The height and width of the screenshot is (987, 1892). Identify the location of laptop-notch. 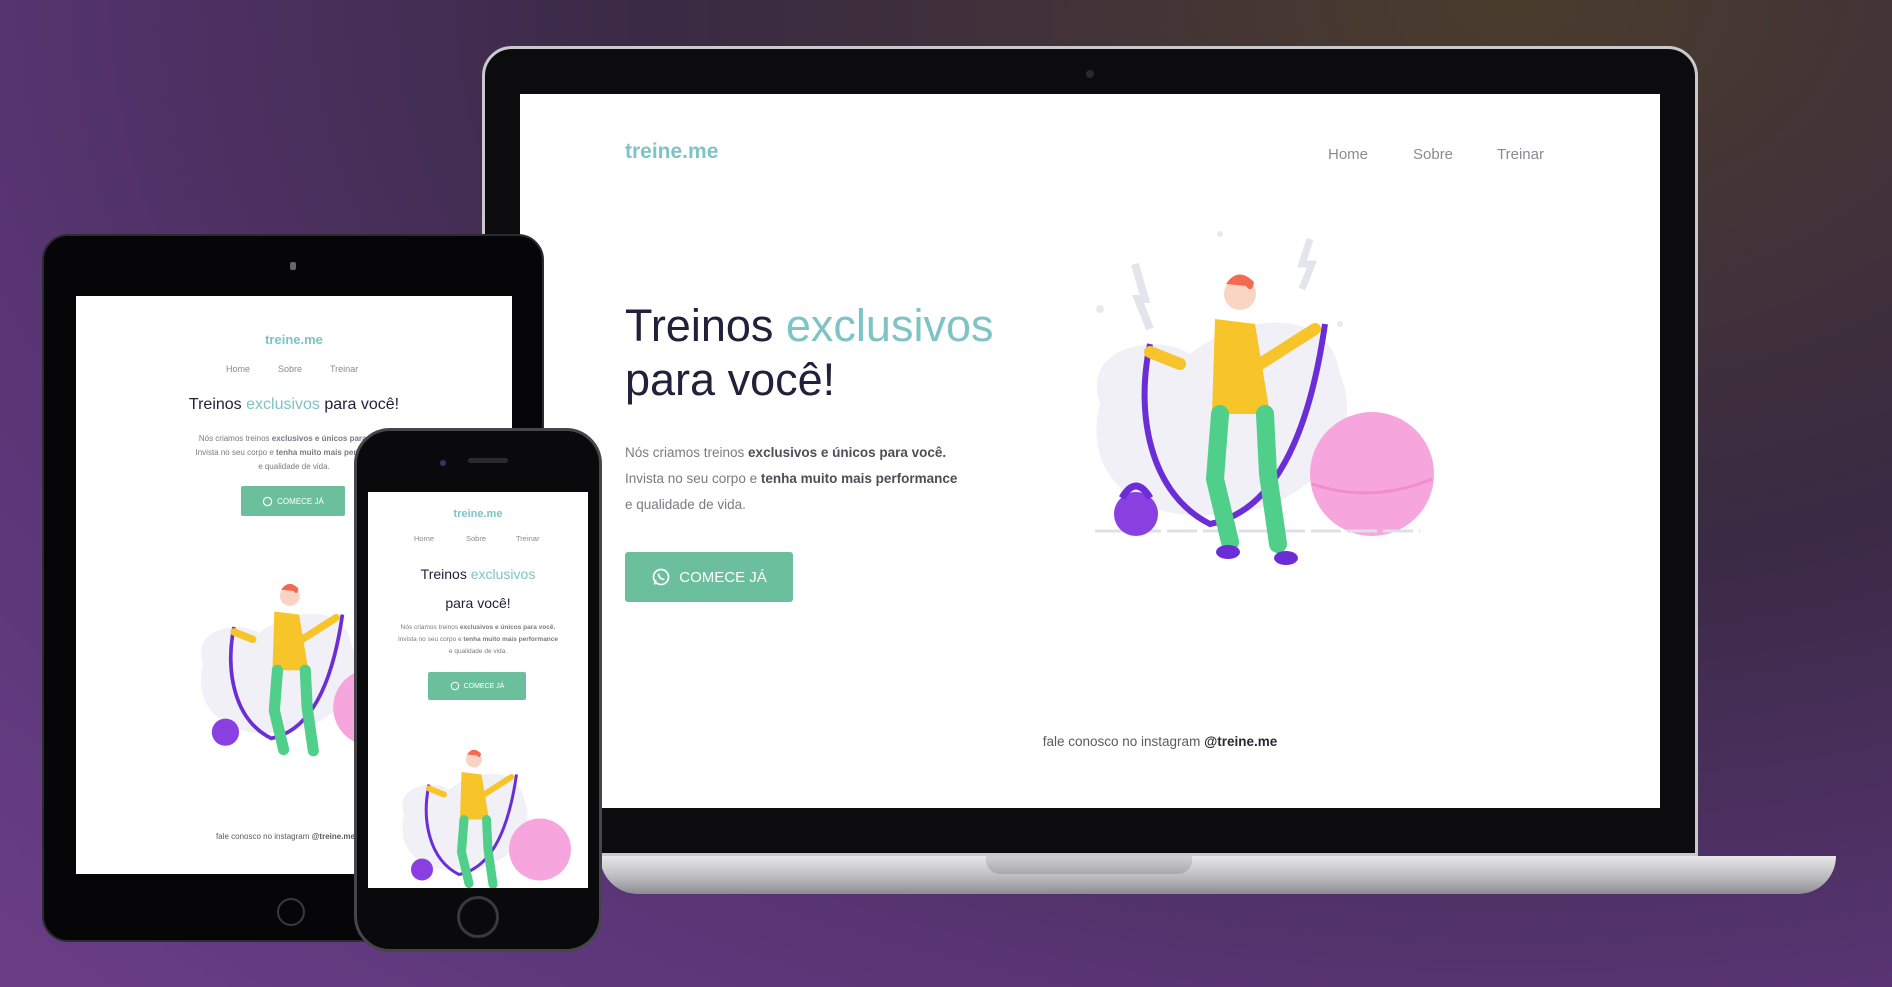
(1089, 865).